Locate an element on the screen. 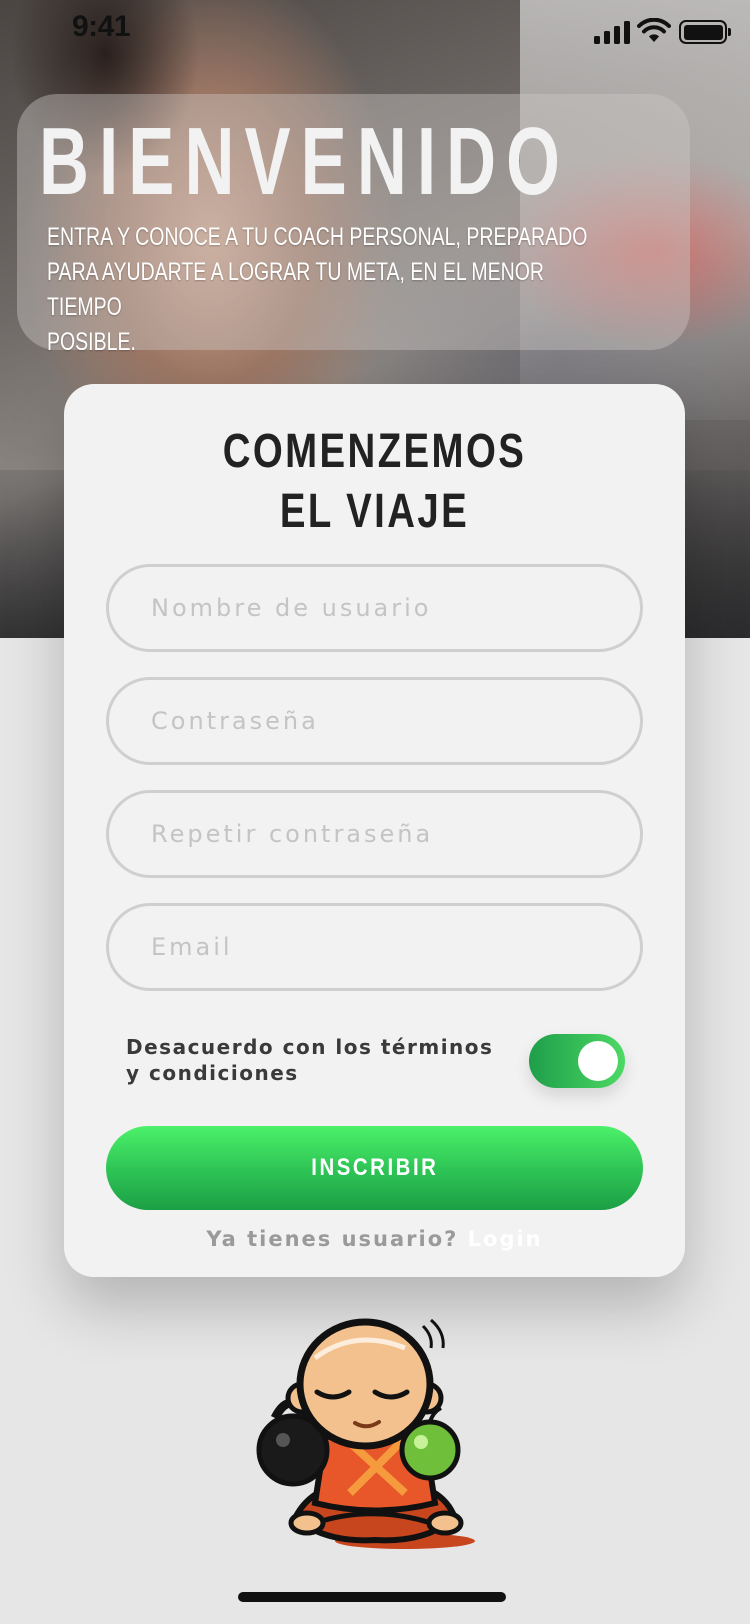 The height and width of the screenshot is (1624, 750). username-input is located at coordinates (374, 608).